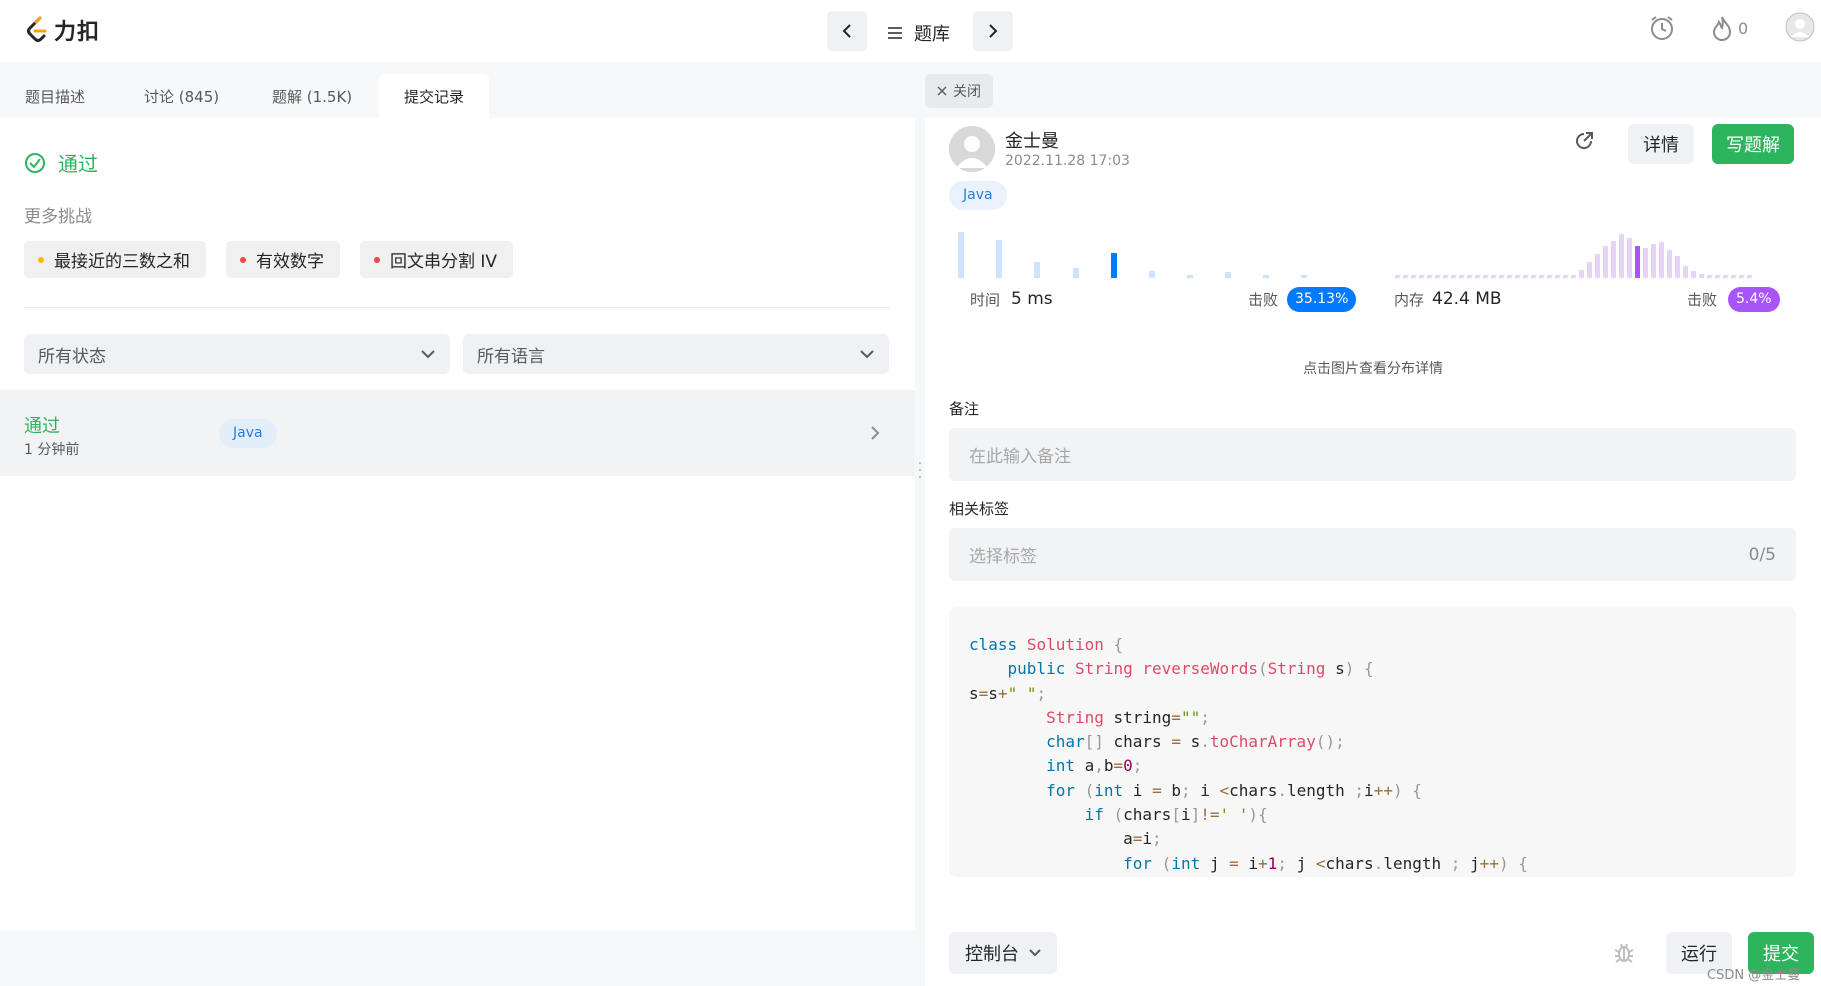 The height and width of the screenshot is (986, 1821). I want to click on note-placeholder: 在此输入备注, so click(1020, 457).